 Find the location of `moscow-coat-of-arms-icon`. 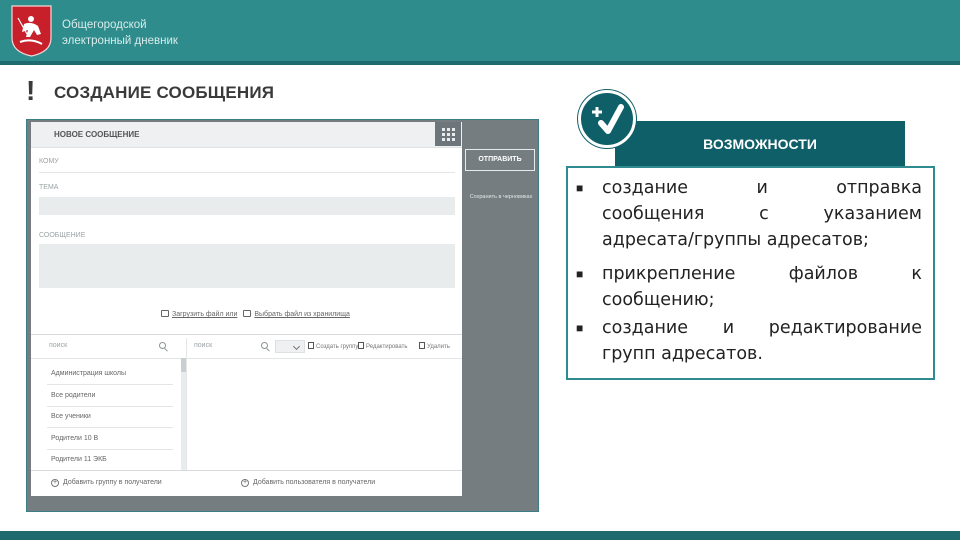

moscow-coat-of-arms-icon is located at coordinates (31, 31).